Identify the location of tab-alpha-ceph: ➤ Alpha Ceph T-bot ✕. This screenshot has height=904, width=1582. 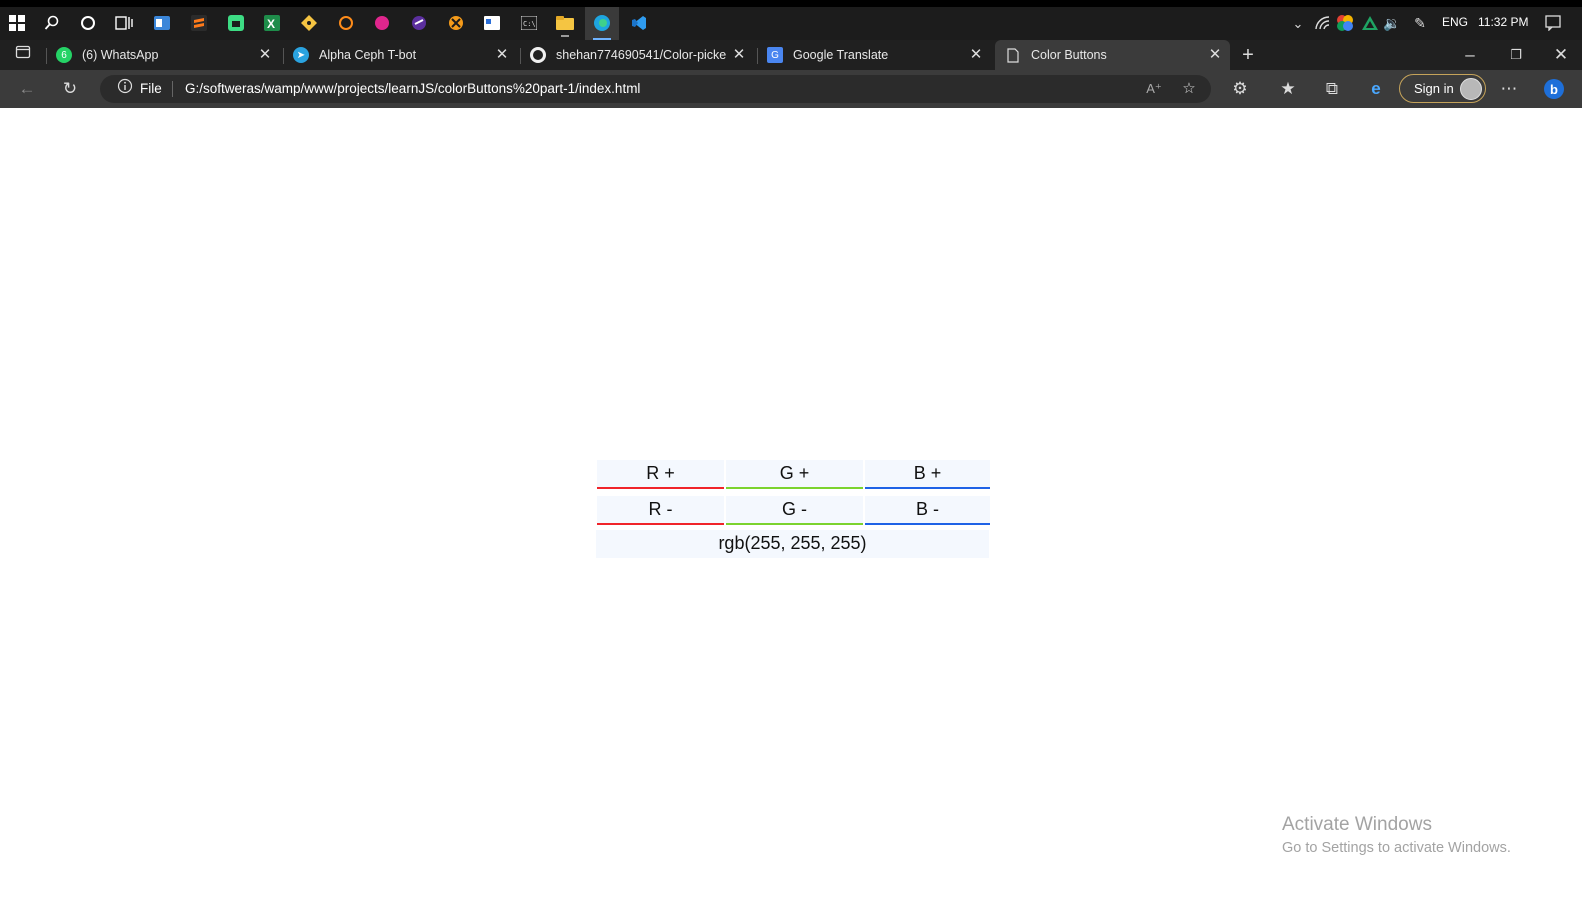
(405, 55).